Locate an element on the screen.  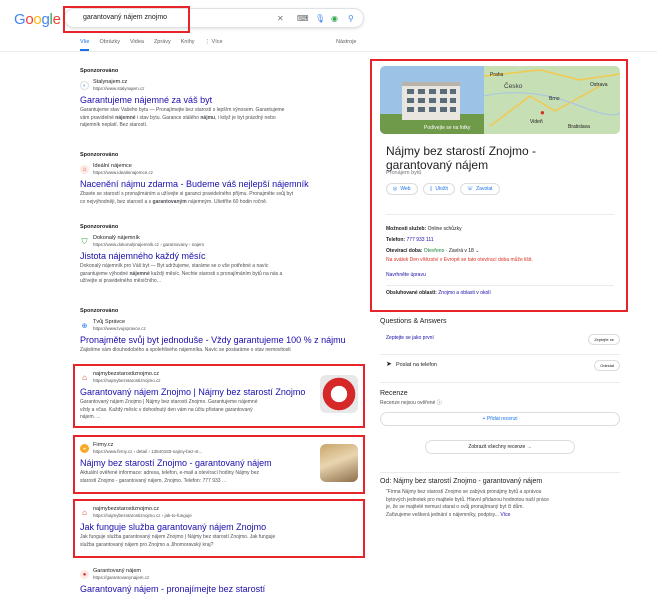
lens-icon: ◉ is located at coordinates (334, 18).